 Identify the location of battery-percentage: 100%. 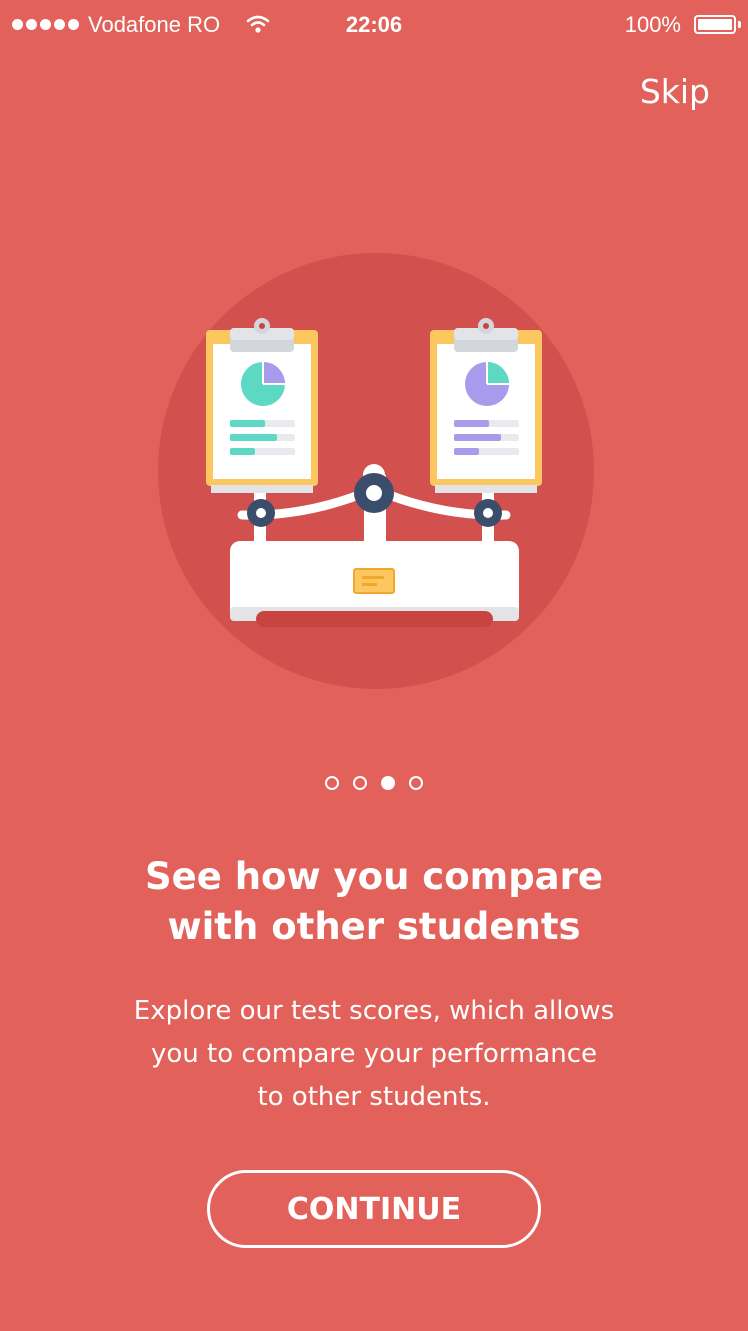
(652, 24).